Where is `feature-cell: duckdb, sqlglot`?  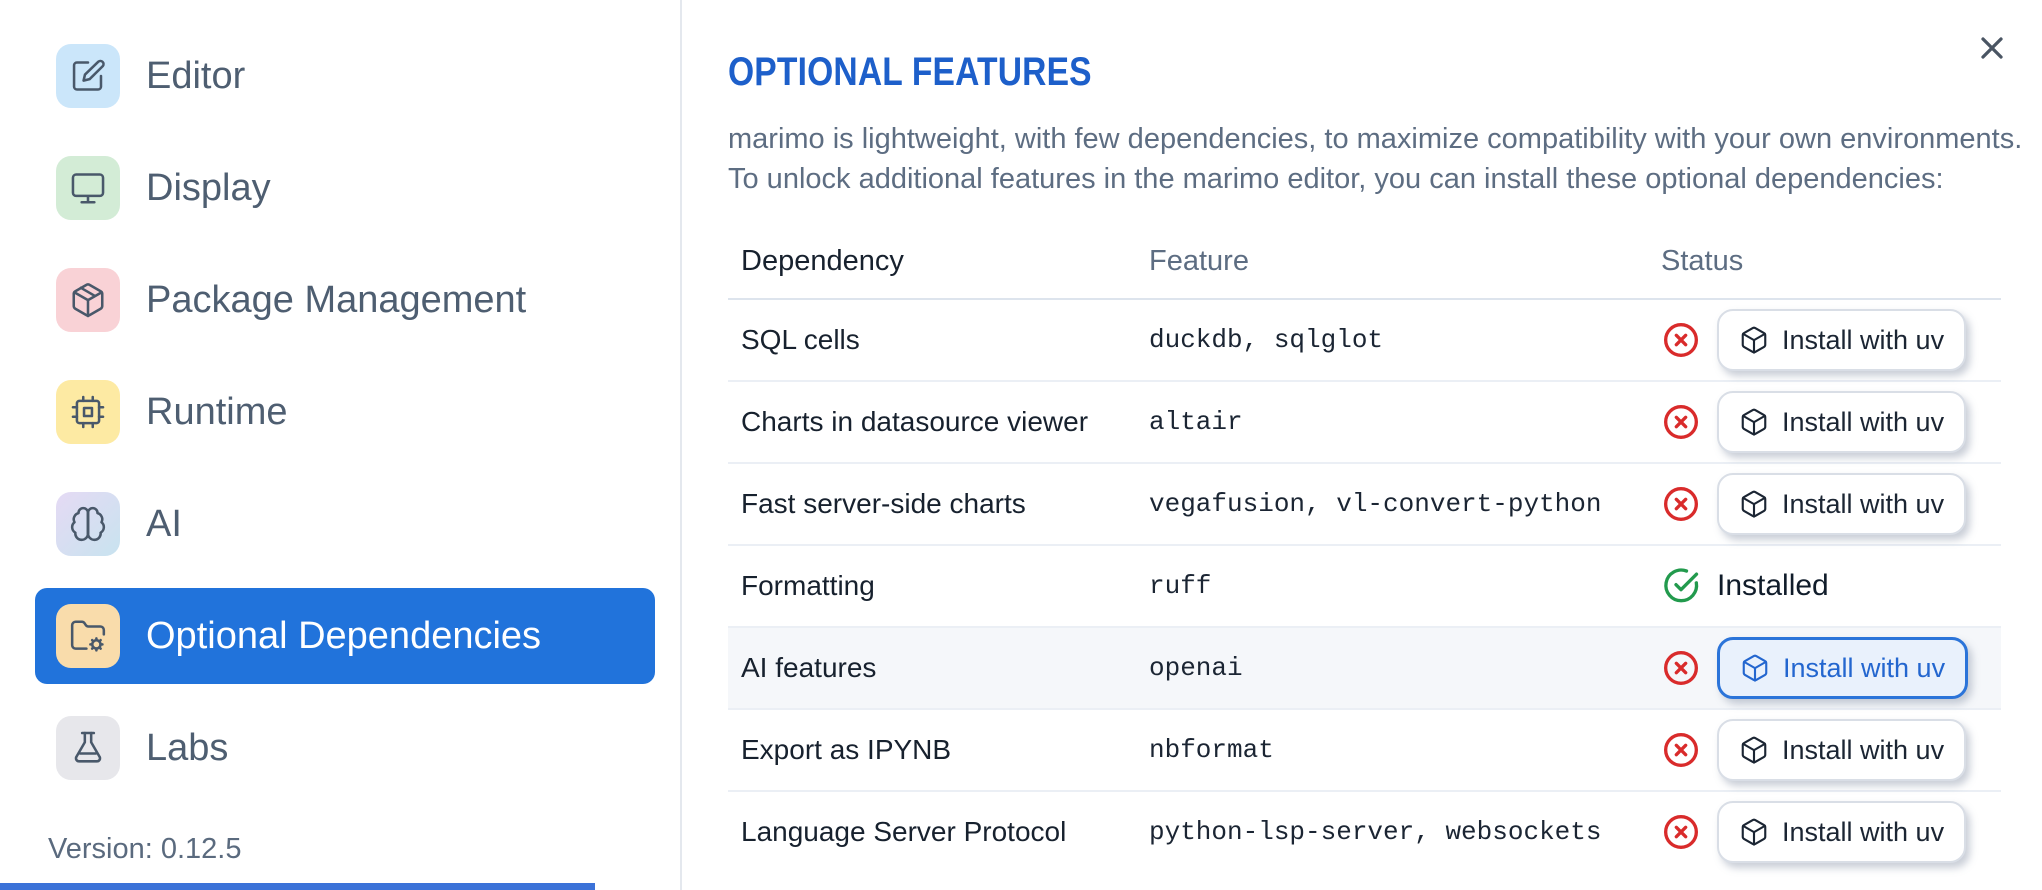
feature-cell: duckdb, sqlglot is located at coordinates (1266, 340).